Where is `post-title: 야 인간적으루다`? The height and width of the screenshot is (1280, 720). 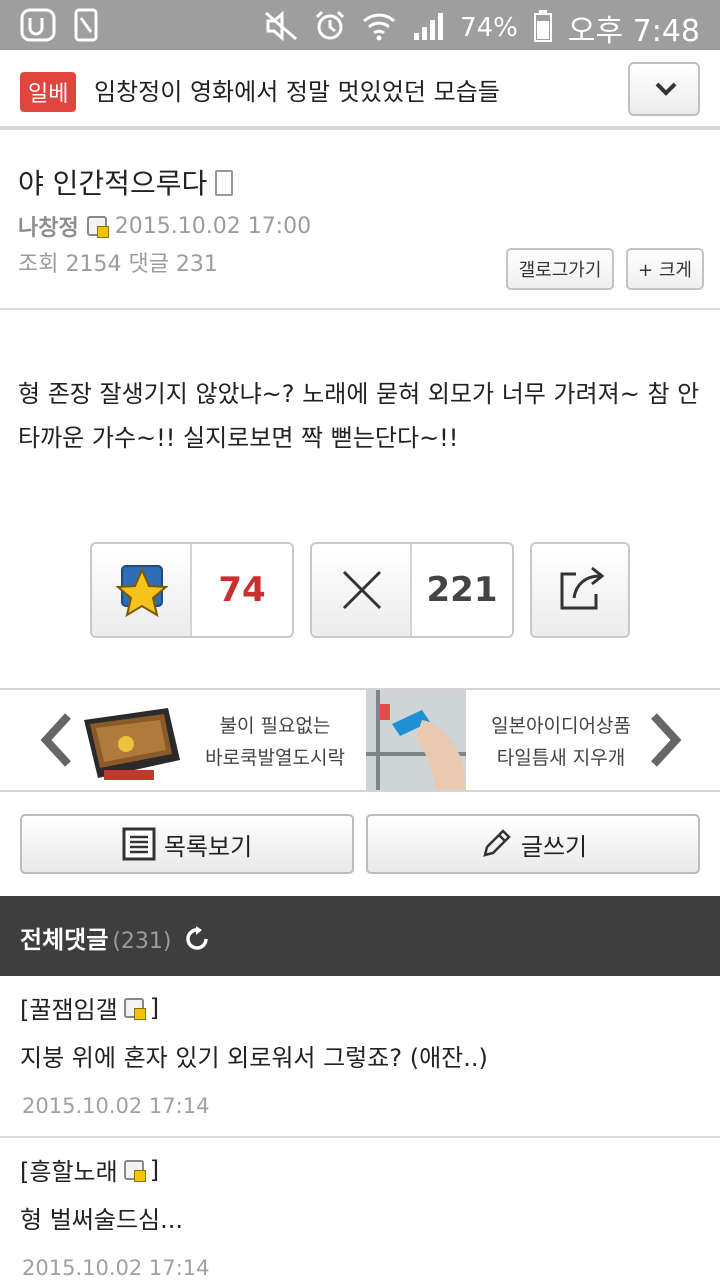
post-title: 야 인간적으루다 is located at coordinates (126, 182).